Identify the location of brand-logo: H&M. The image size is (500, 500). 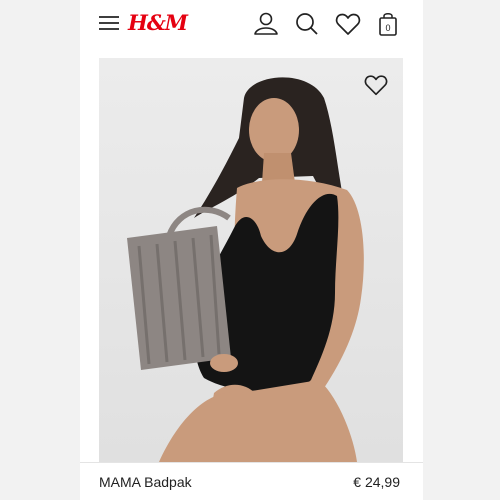
(158, 22).